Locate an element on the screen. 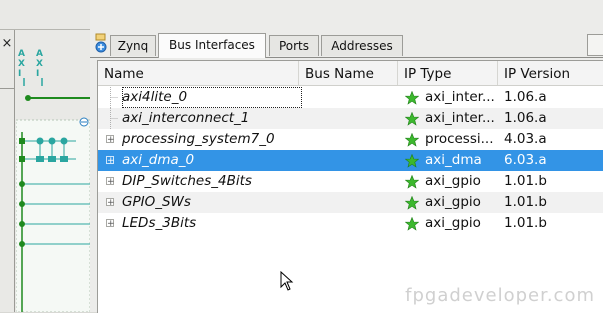  column-header-bus-name: Bus Name is located at coordinates (348, 73).